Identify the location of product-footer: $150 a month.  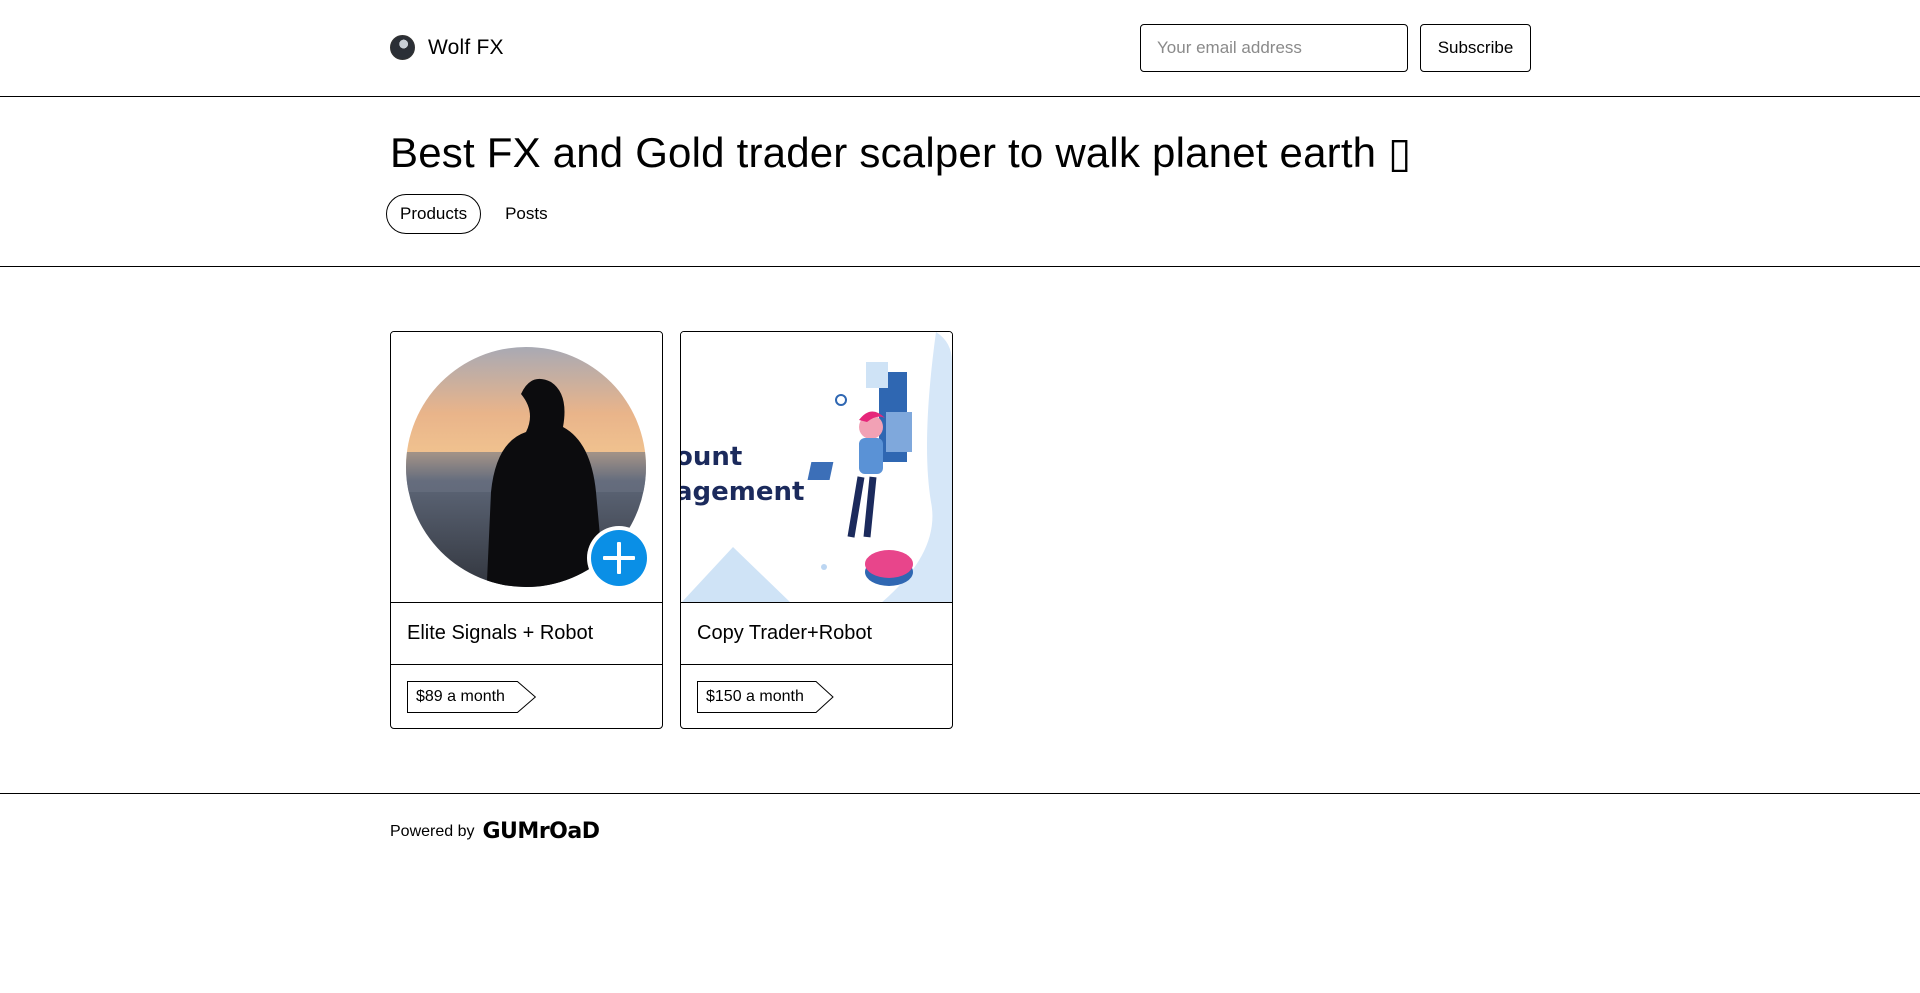
(816, 696).